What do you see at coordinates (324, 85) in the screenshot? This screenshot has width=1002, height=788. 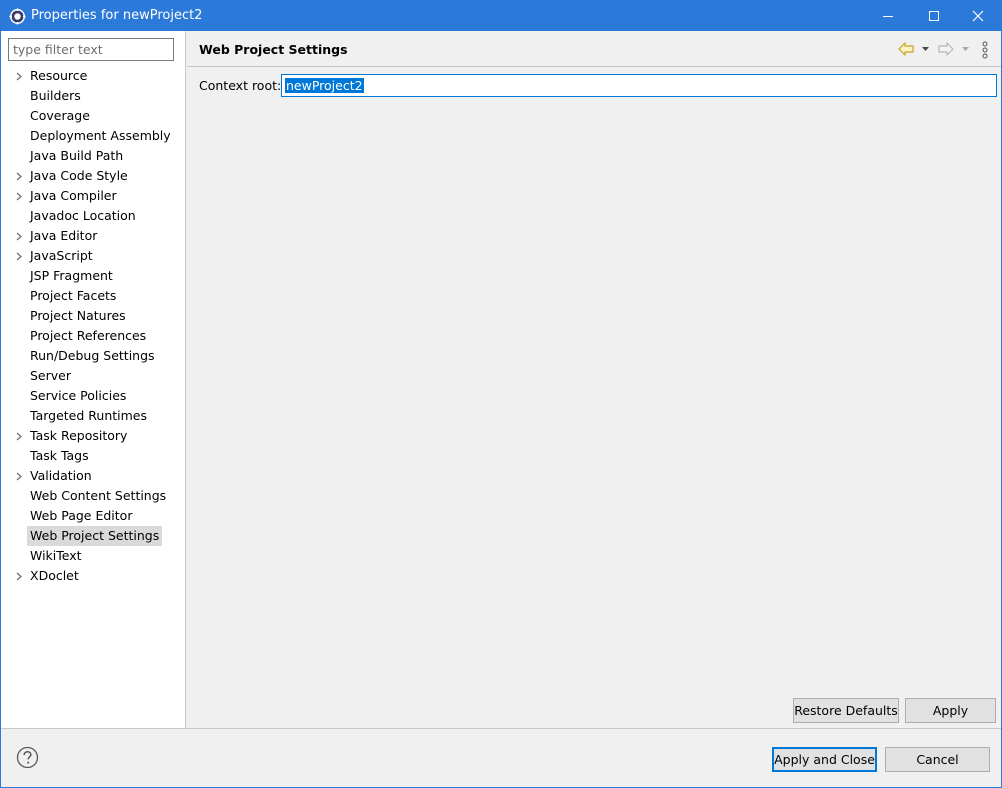 I see `context-root-value: newProject2` at bounding box center [324, 85].